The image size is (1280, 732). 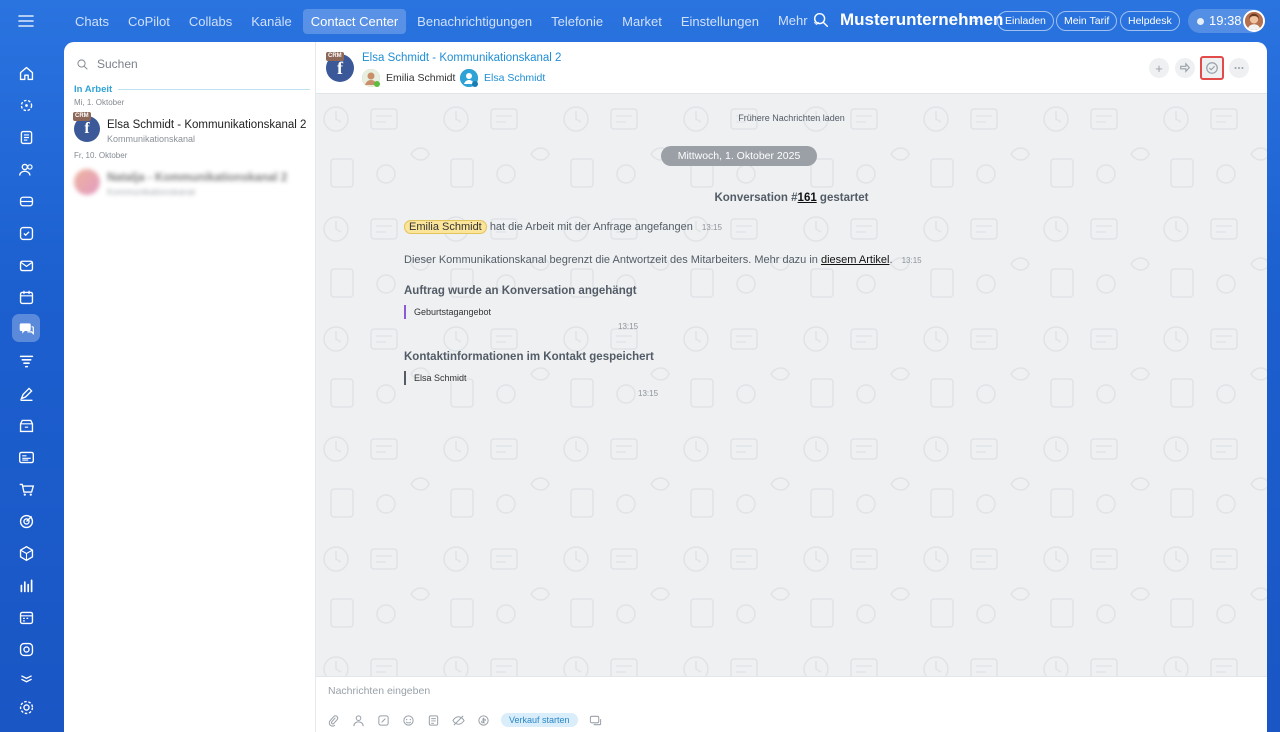 What do you see at coordinates (1225, 20) in the screenshot?
I see `clock-time: 19:38` at bounding box center [1225, 20].